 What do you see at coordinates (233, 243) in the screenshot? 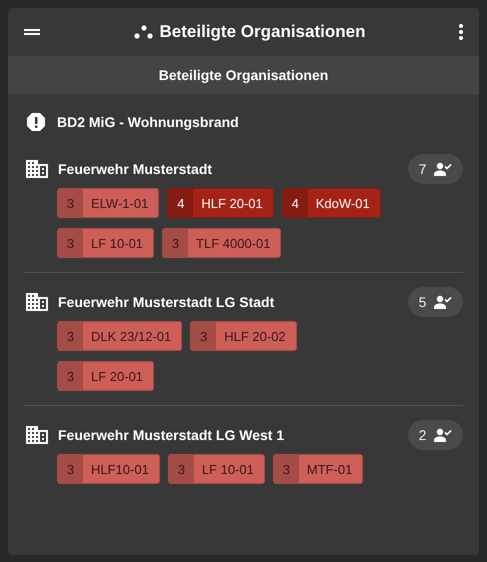
I see `vehicle-name: TLF 4000-01` at bounding box center [233, 243].